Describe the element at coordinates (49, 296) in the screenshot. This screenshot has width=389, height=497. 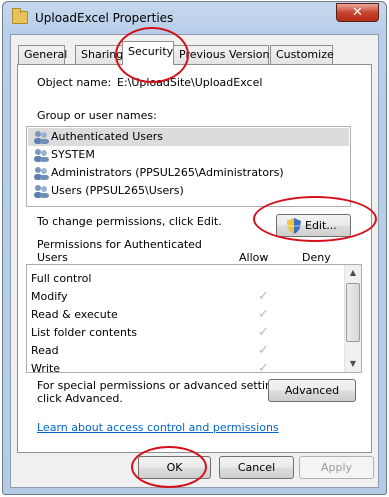
I see `permission-name: Modify` at that location.